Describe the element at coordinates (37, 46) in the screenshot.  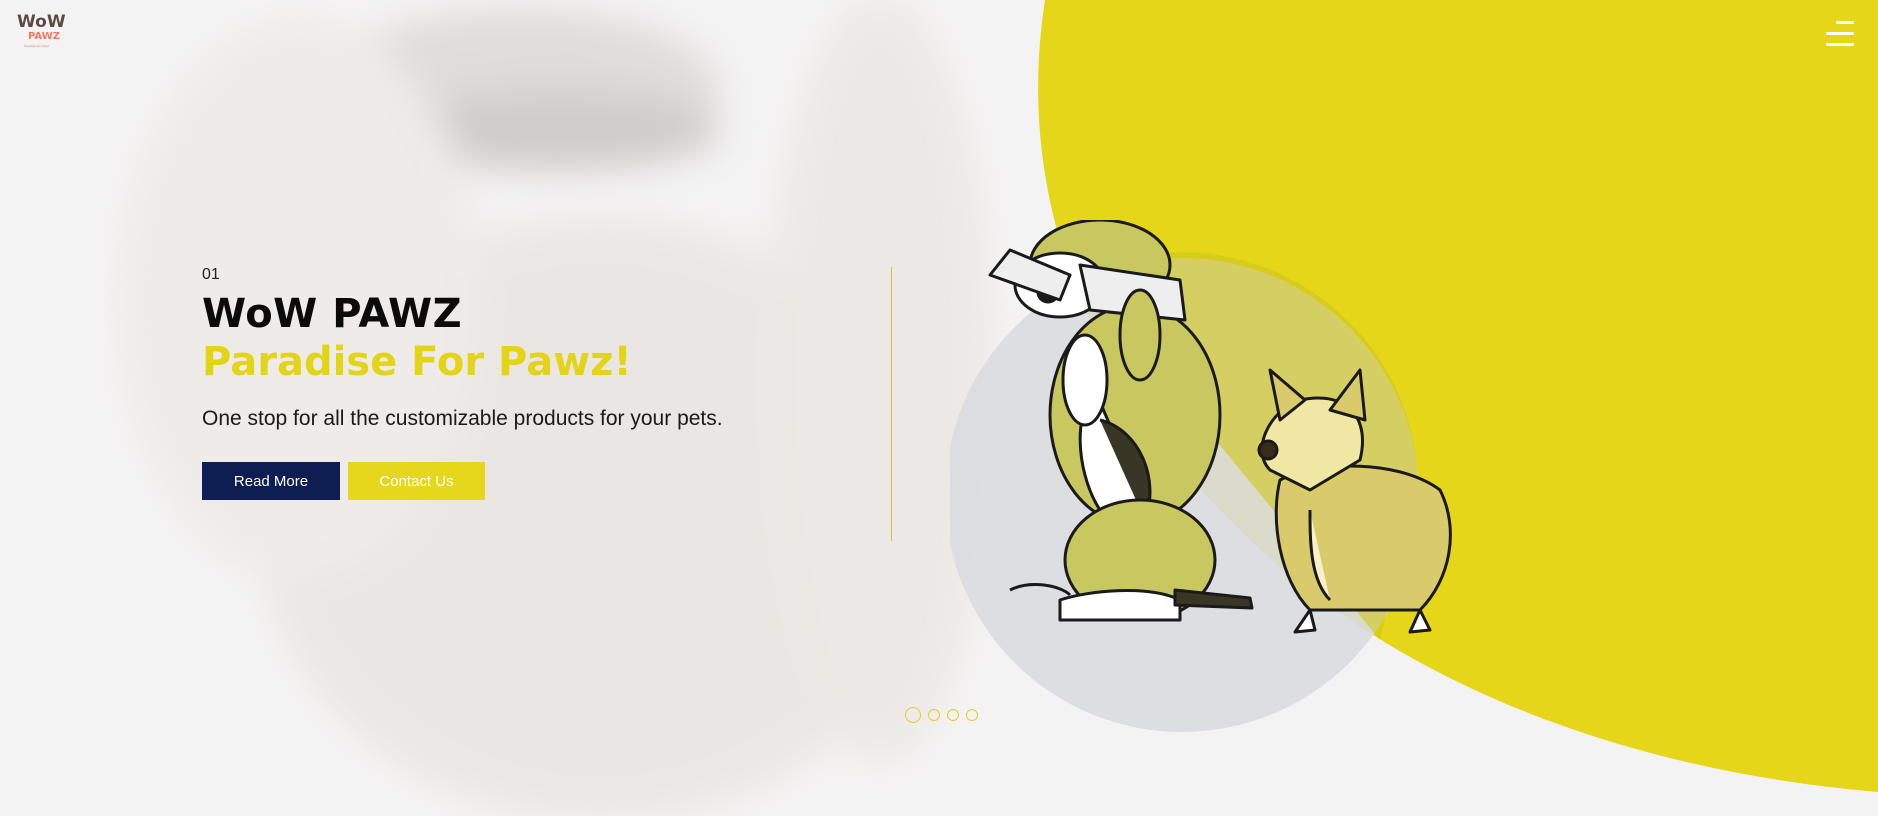
I see `logo-tagline: Paradise For Pawz` at that location.